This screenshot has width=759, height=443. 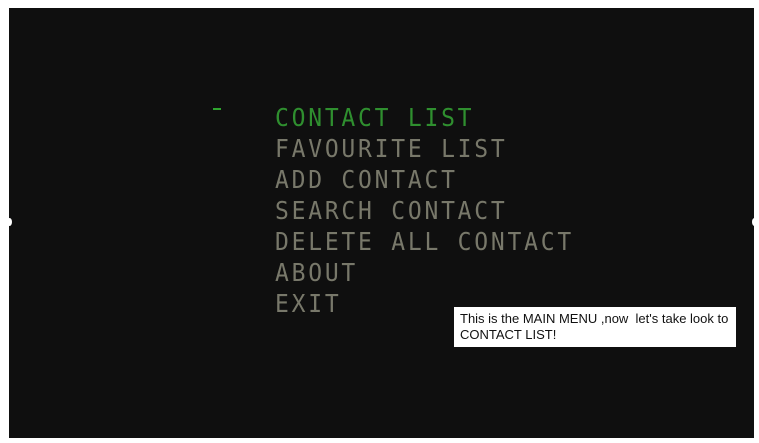 I want to click on left-edge-marker, so click(x=9, y=222).